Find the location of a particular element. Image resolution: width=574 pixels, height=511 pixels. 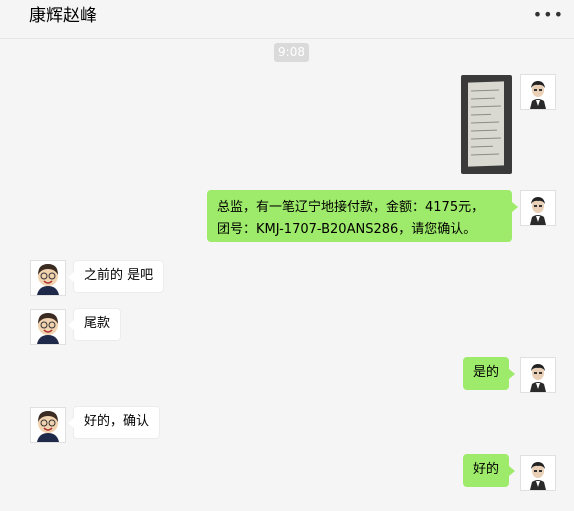

document-photo-icon is located at coordinates (486, 124).